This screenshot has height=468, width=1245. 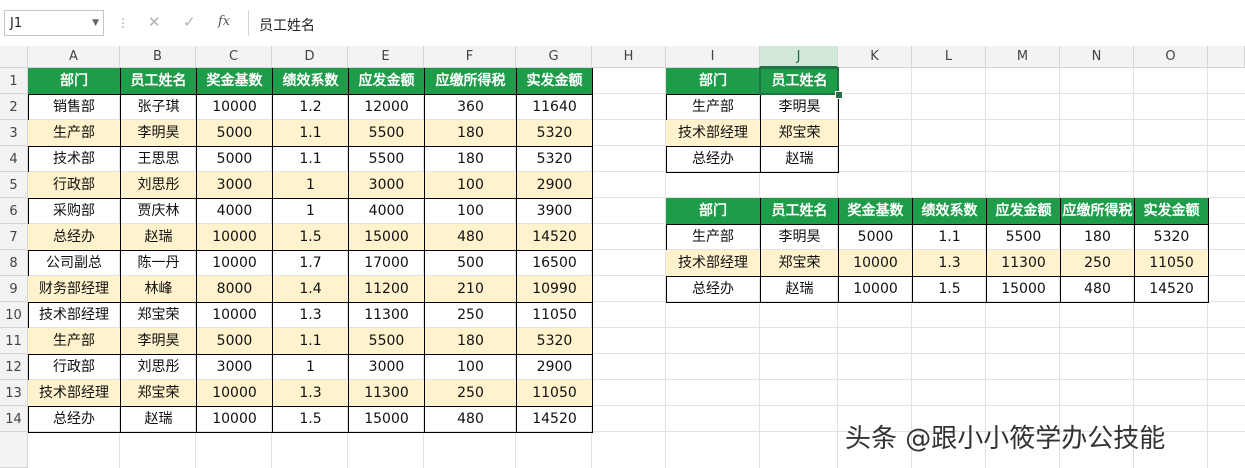 What do you see at coordinates (471, 107) in the screenshot?
I see `main-table-cell: 360` at bounding box center [471, 107].